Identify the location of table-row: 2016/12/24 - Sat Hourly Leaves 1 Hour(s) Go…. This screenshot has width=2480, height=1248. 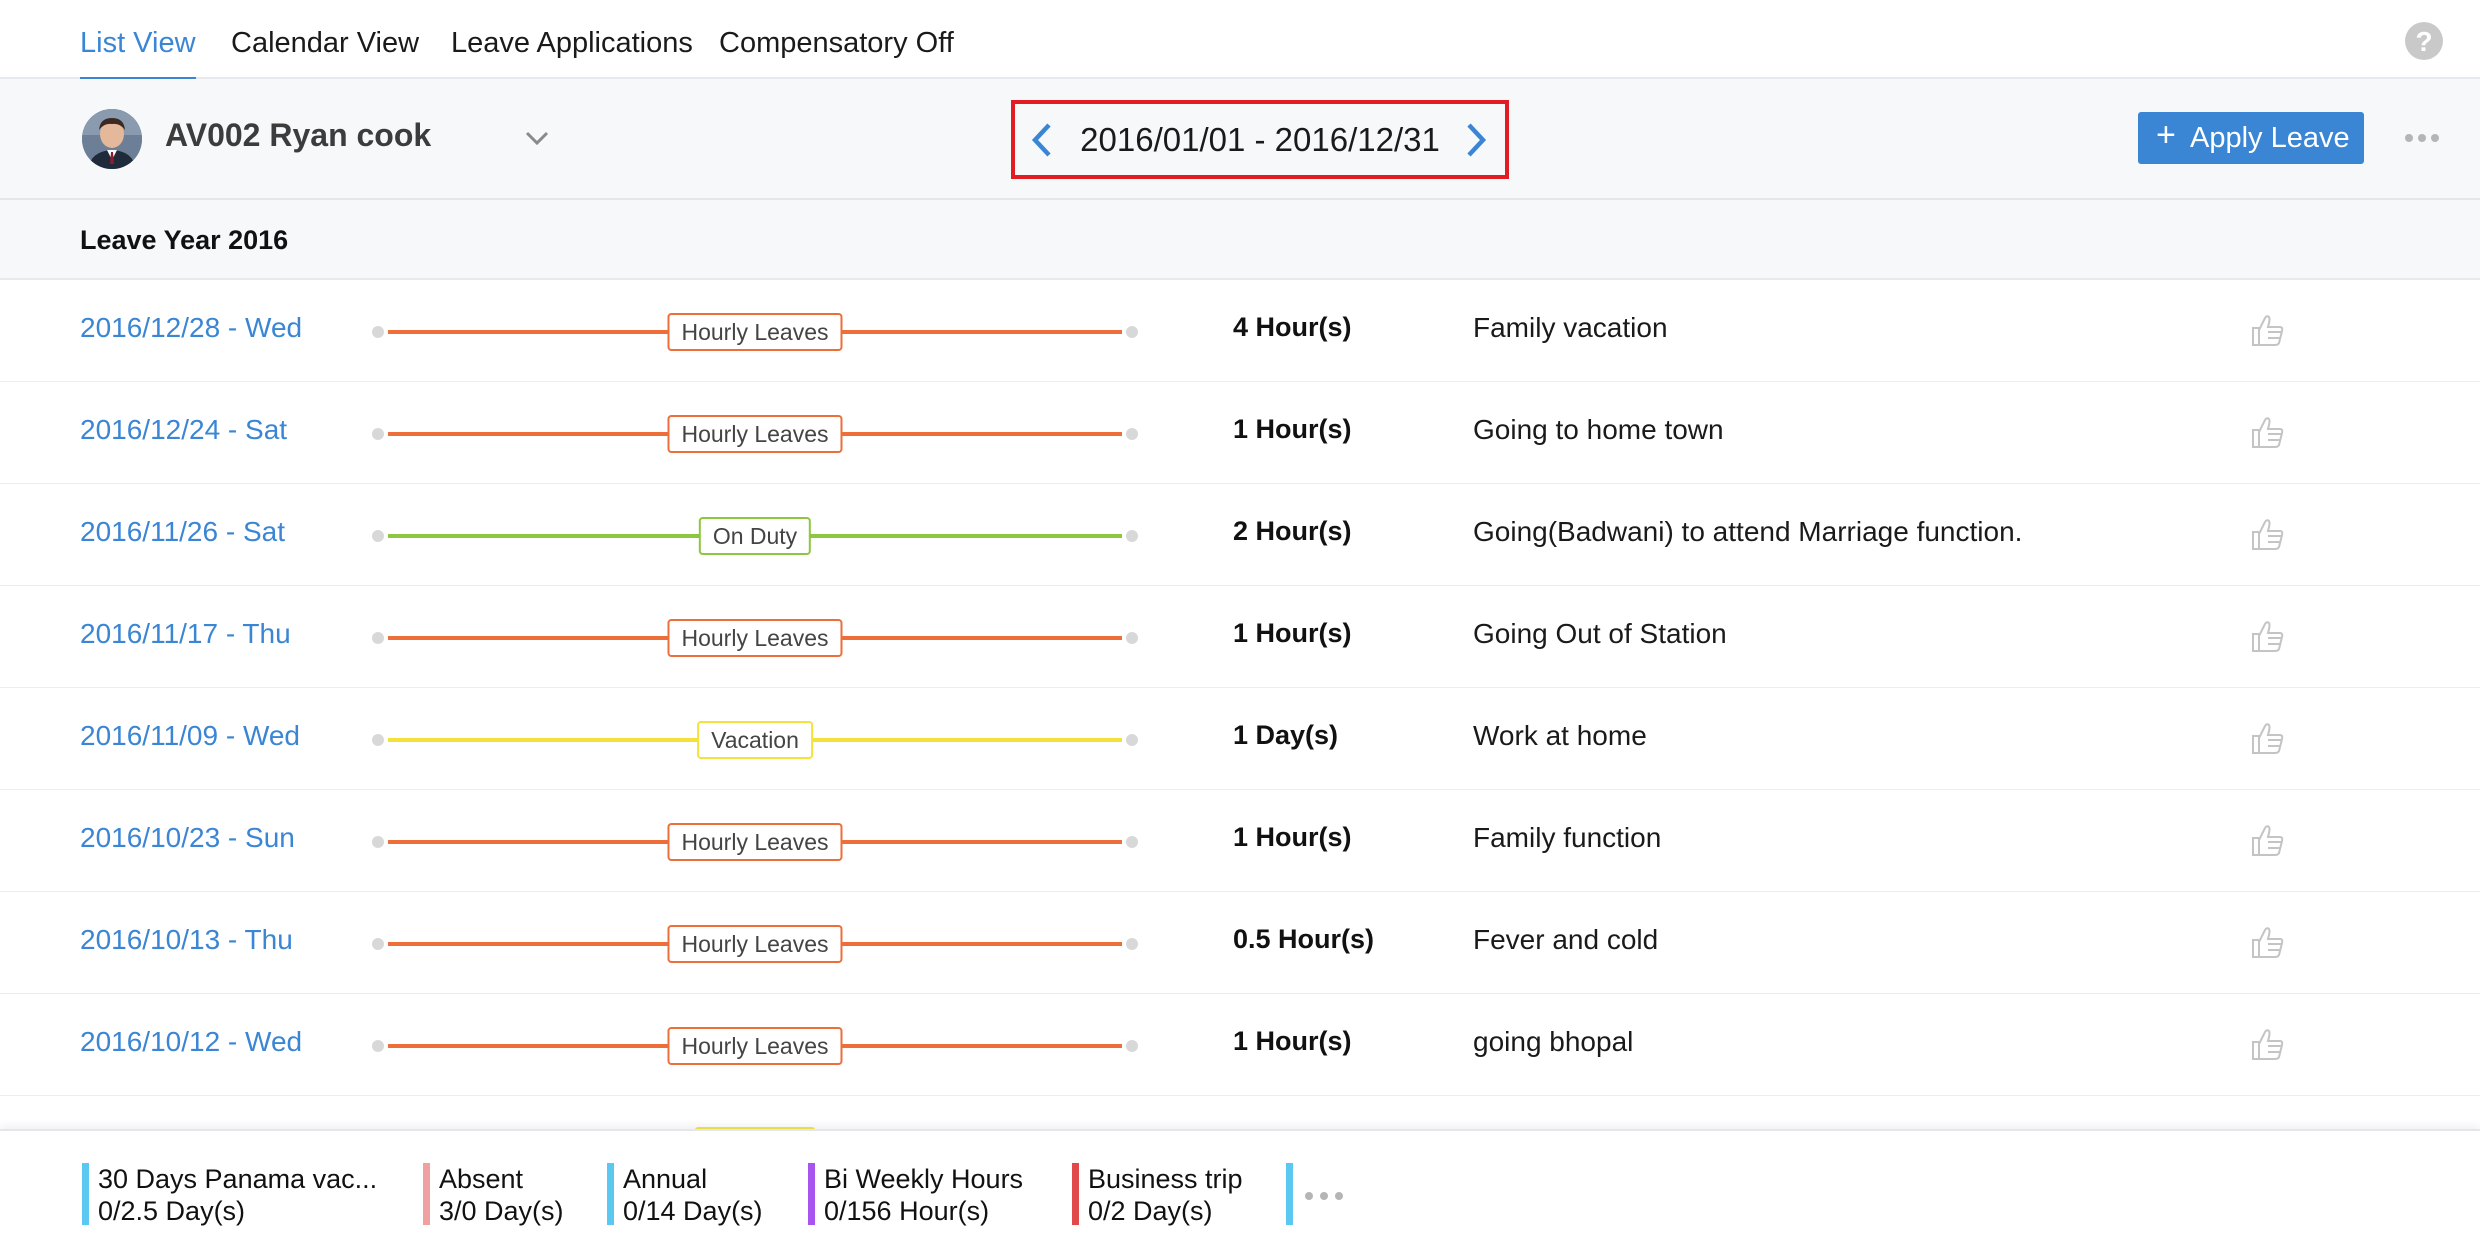
(1240, 433).